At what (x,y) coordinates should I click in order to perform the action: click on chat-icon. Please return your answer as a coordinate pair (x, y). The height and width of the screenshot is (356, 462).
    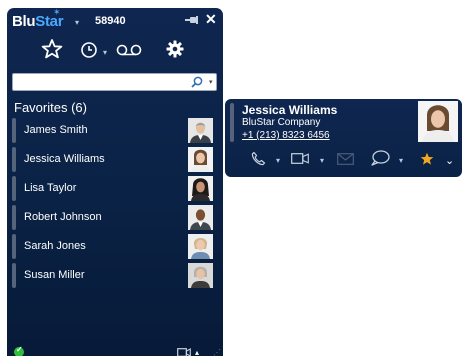
    Looking at the image, I should click on (380, 158).